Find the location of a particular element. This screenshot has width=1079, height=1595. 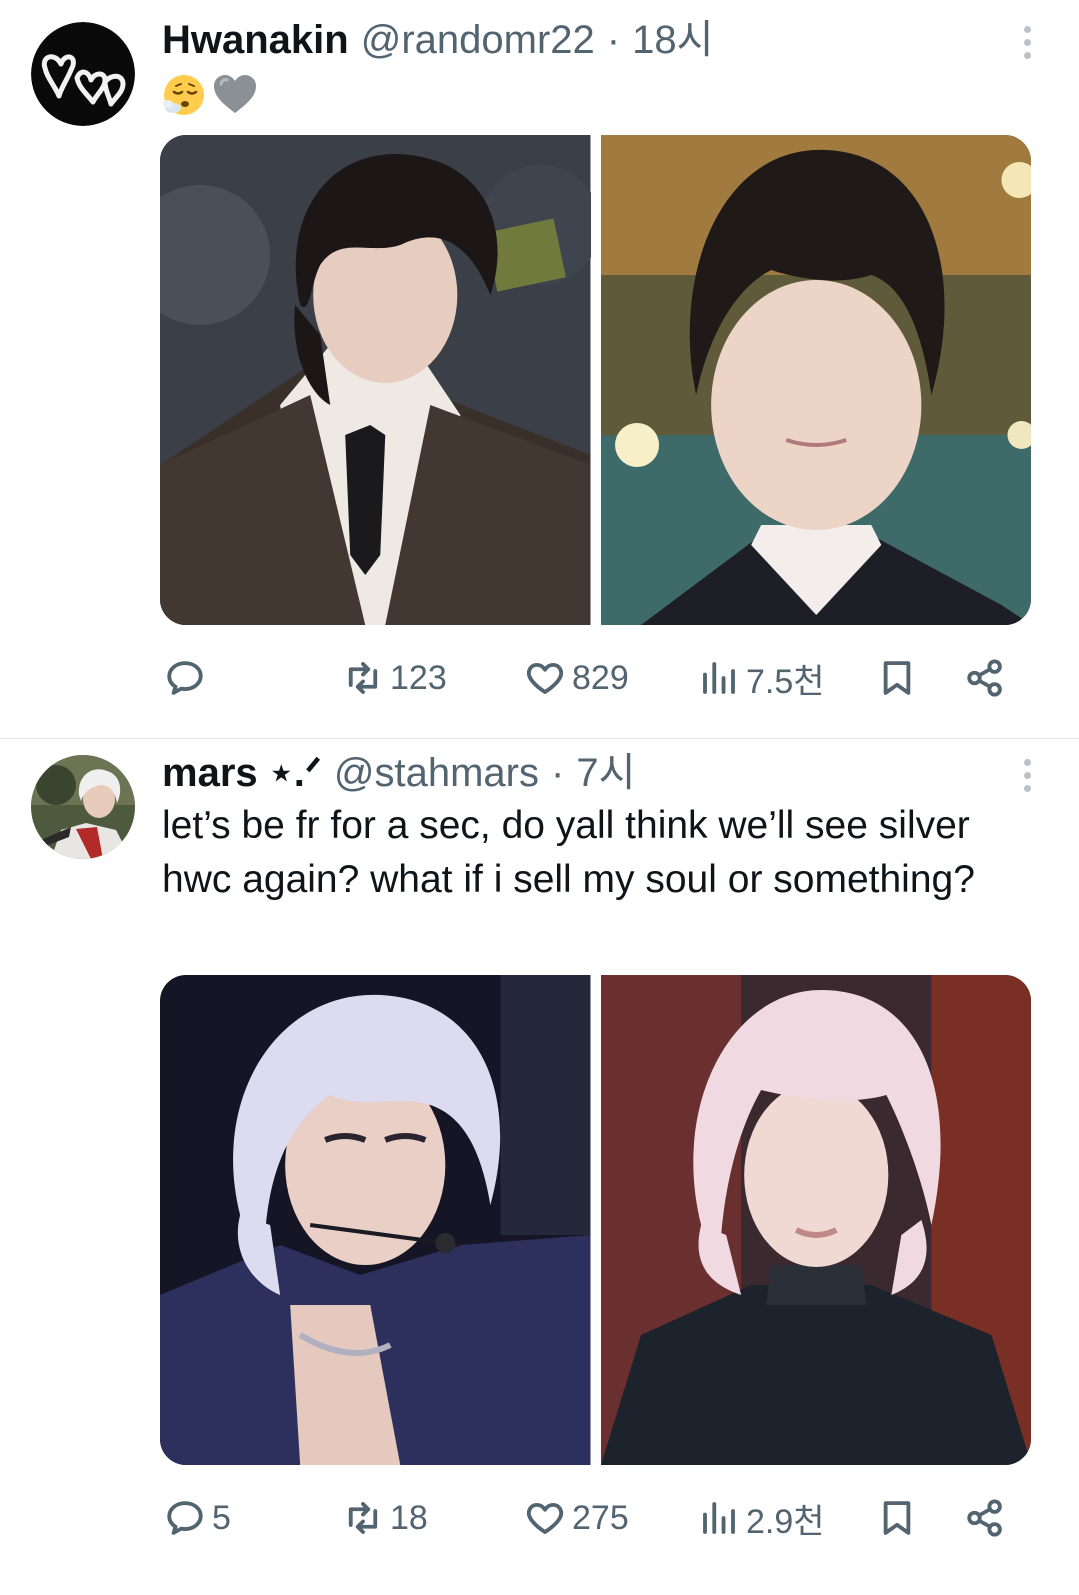

photo-dark-hair-coat-tie is located at coordinates (375, 380).